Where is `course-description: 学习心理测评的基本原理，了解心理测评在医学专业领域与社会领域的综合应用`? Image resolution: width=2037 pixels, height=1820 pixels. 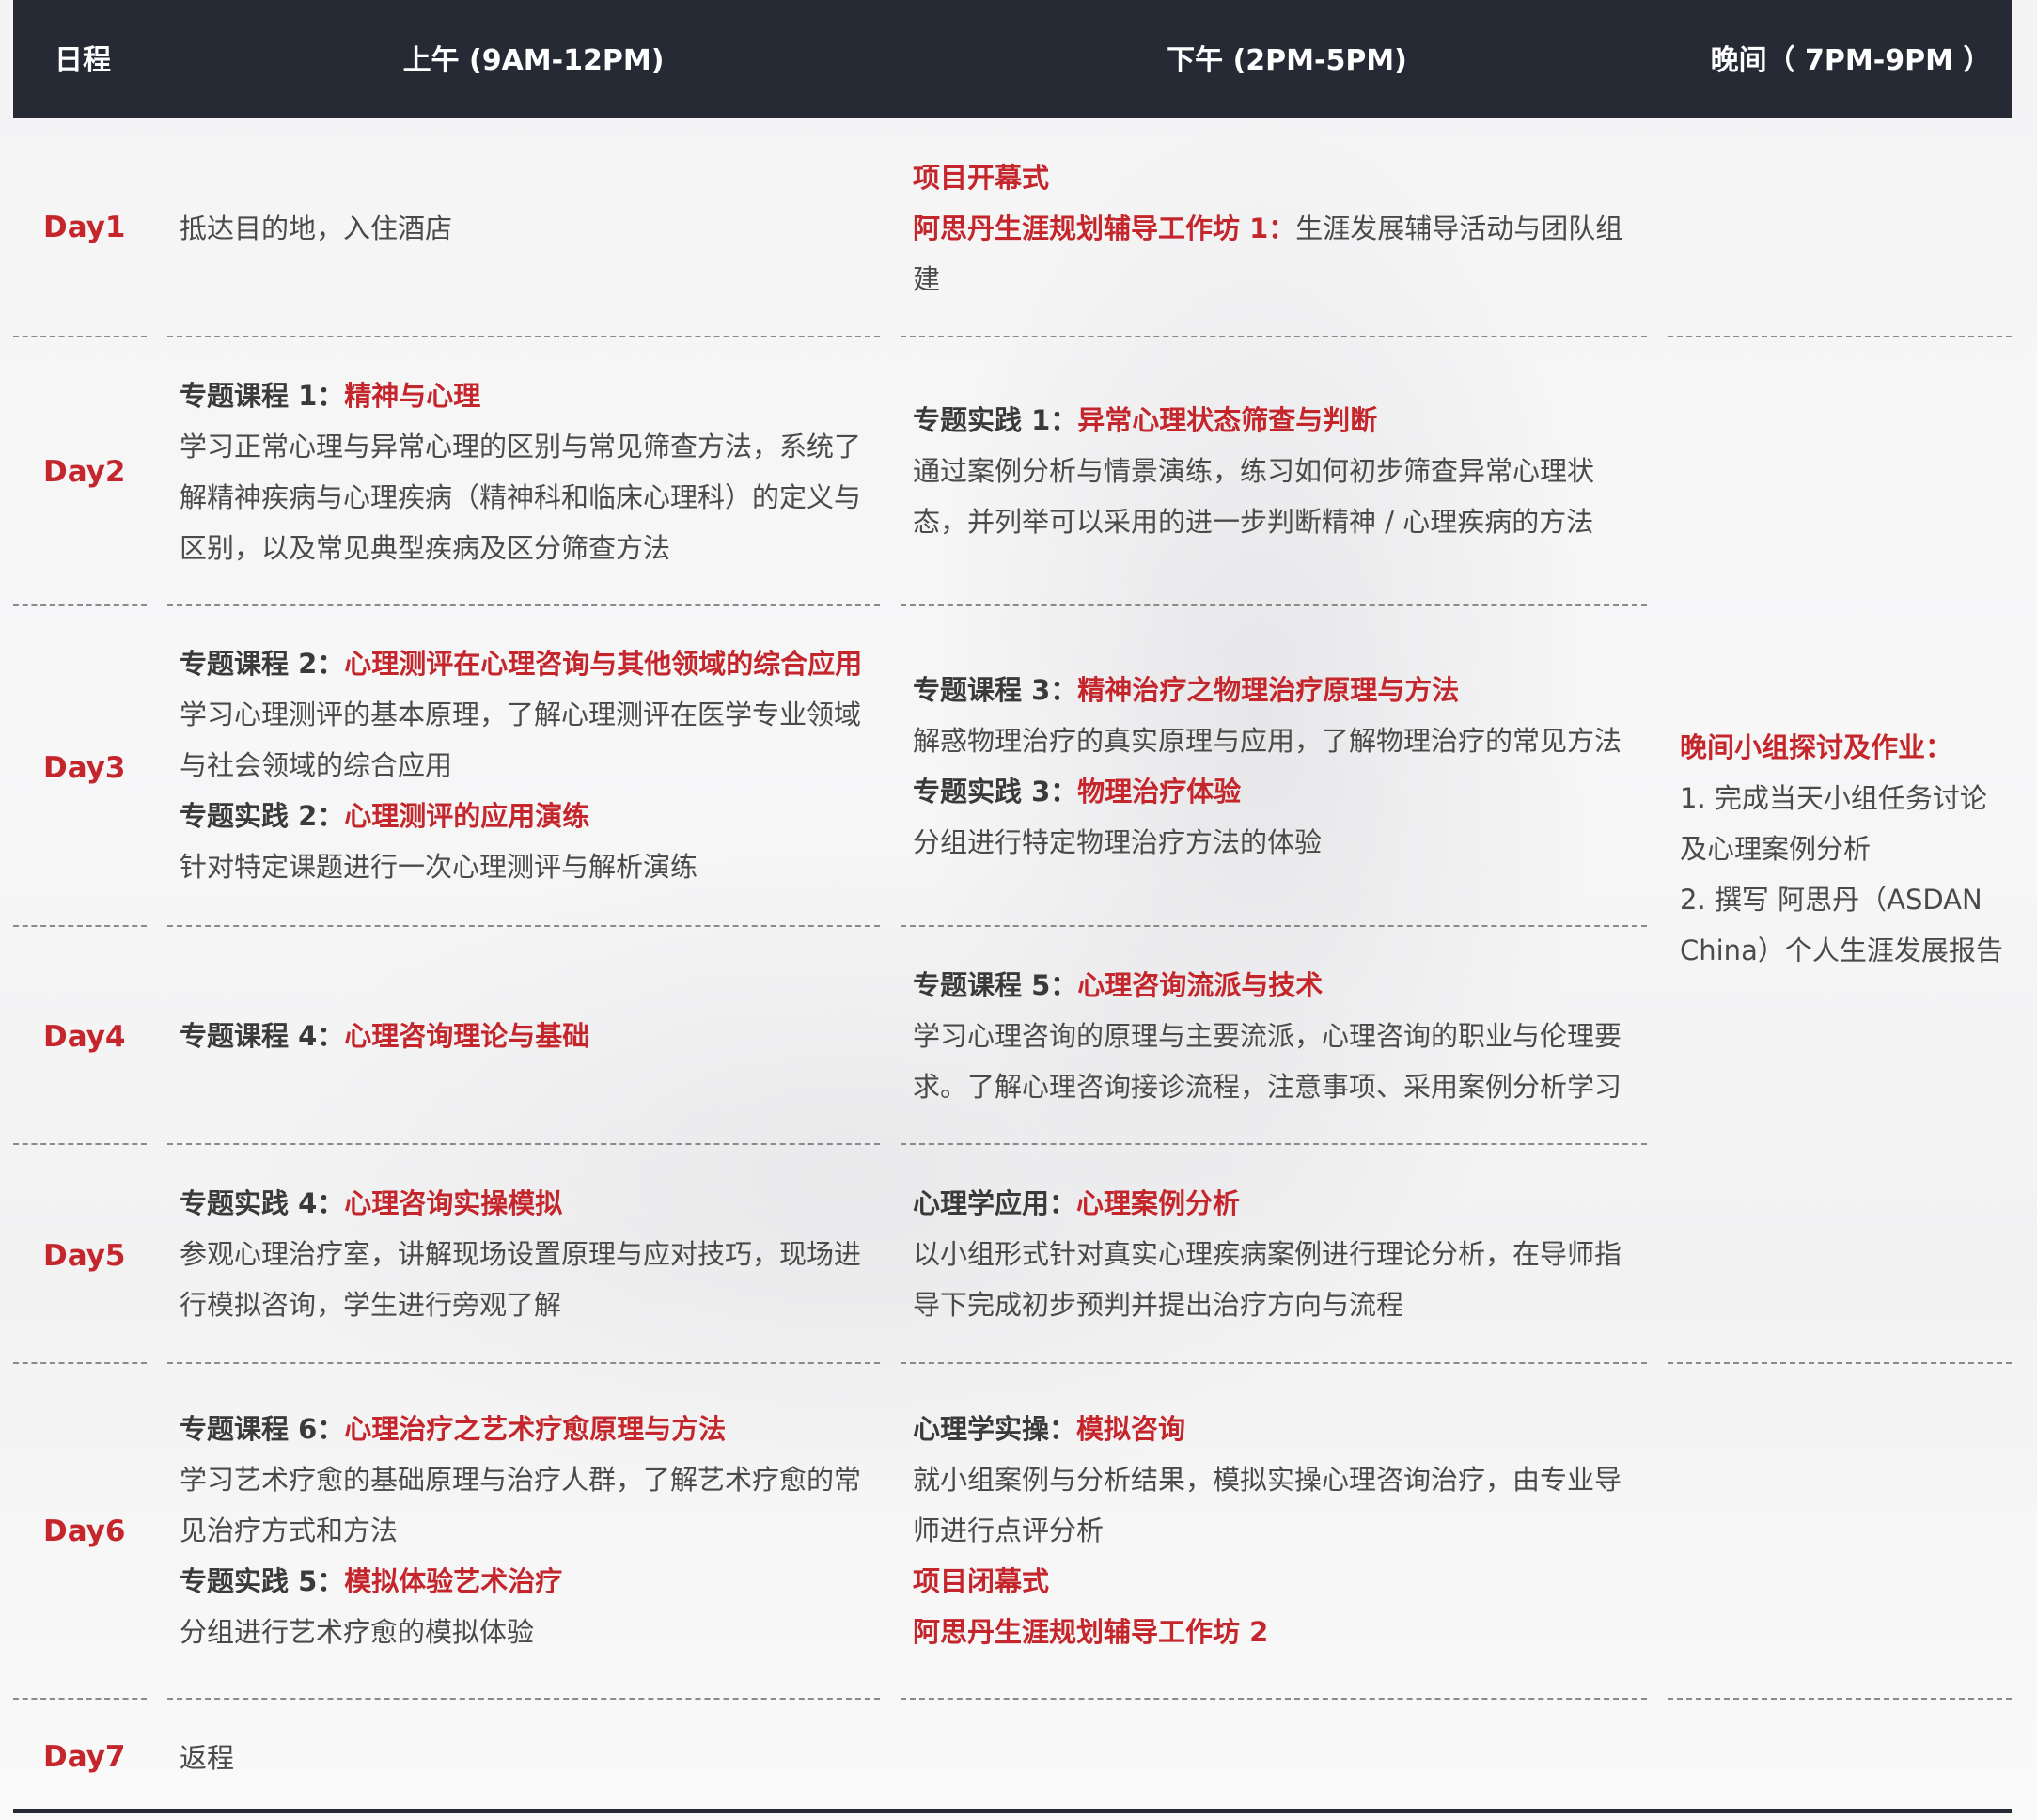
course-description: 学习心理测评的基本原理，了解心理测评在医学专业领域与社会领域的综合应用 is located at coordinates (521, 739).